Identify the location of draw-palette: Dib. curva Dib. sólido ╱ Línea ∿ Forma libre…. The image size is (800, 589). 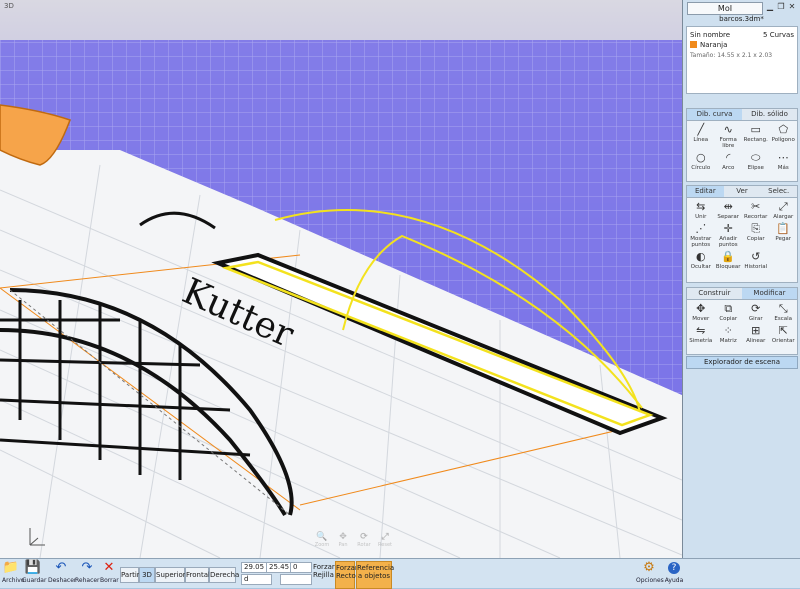
(742, 145).